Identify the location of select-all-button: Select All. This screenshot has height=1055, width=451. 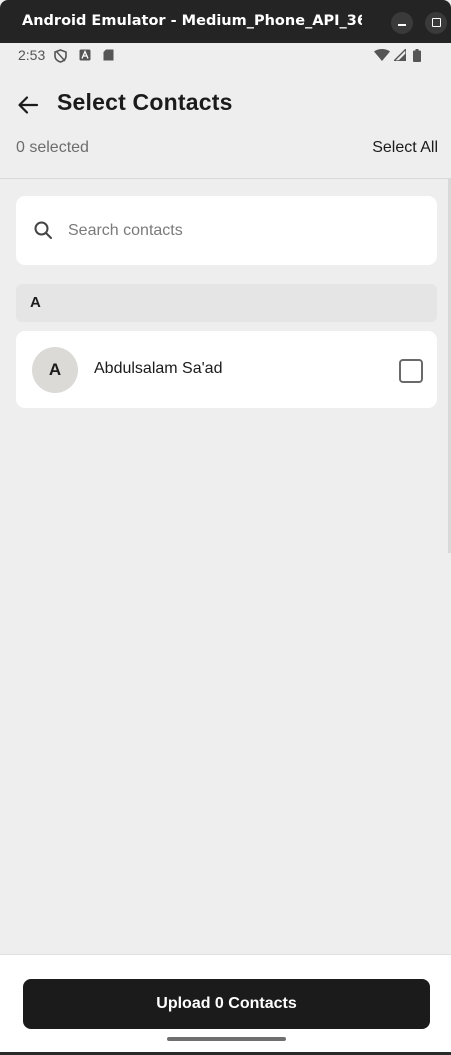
(405, 148).